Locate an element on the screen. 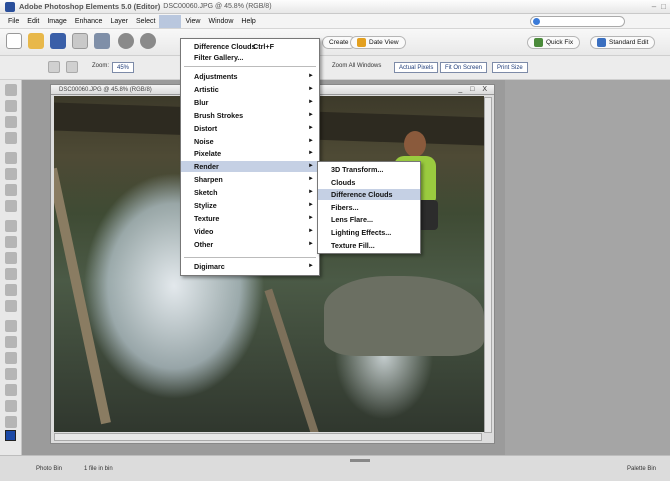 Image resolution: width=670 pixels, height=481 pixels. menu-edit: Edit is located at coordinates (33, 21).